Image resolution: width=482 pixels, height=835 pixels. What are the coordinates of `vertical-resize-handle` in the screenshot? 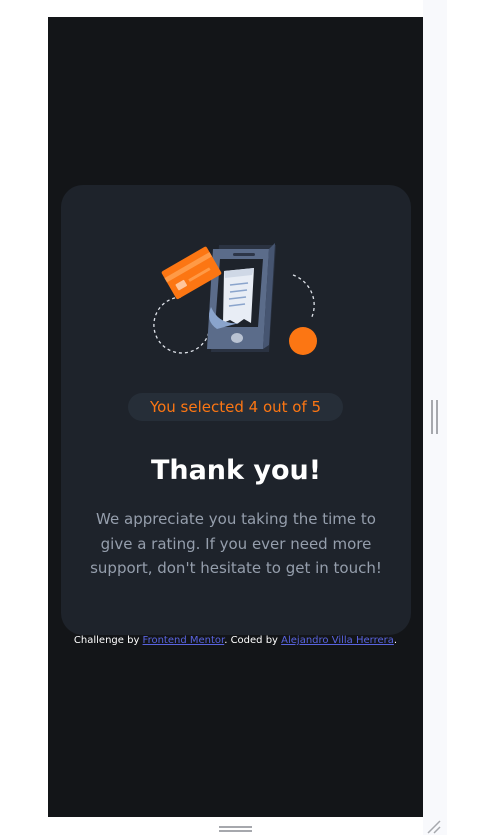 It's located at (435, 417).